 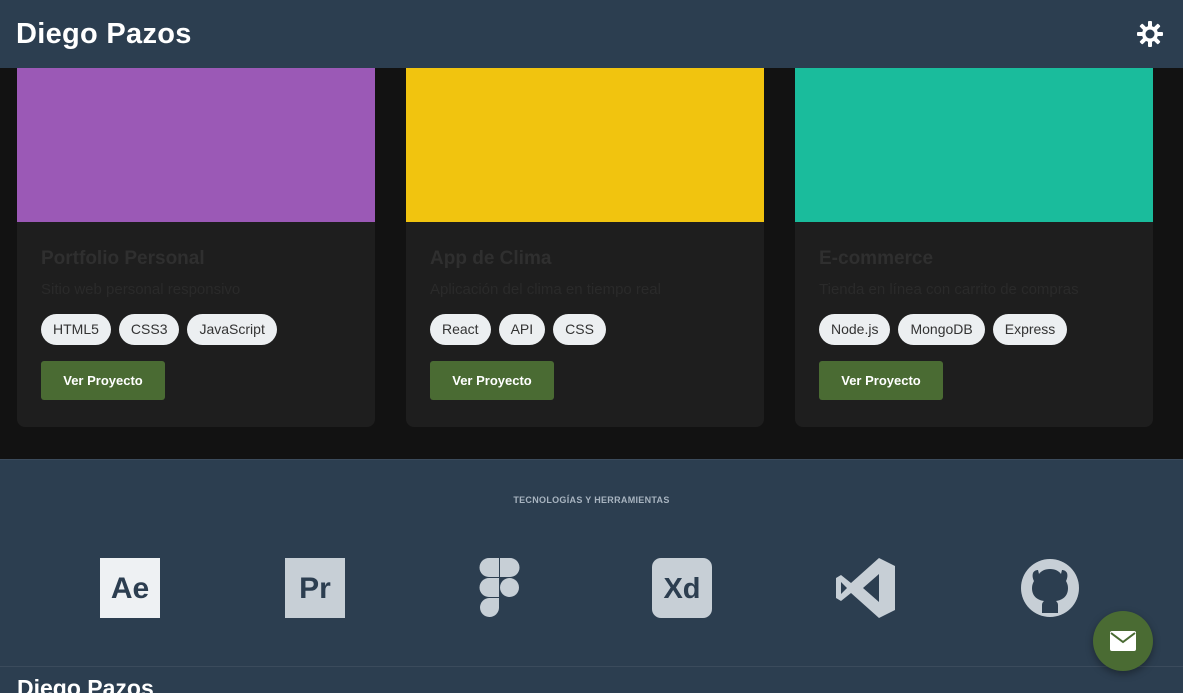 I want to click on footer: Diego Pazos, so click(x=591, y=679).